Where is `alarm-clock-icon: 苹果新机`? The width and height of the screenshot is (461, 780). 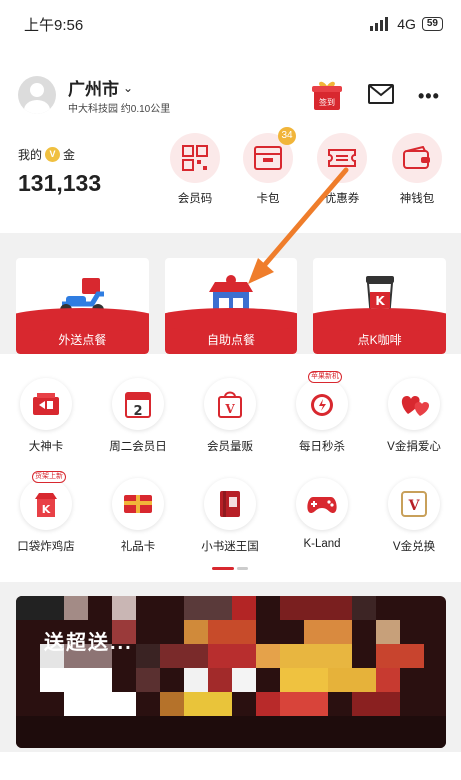 alarm-clock-icon: 苹果新机 is located at coordinates (322, 400).